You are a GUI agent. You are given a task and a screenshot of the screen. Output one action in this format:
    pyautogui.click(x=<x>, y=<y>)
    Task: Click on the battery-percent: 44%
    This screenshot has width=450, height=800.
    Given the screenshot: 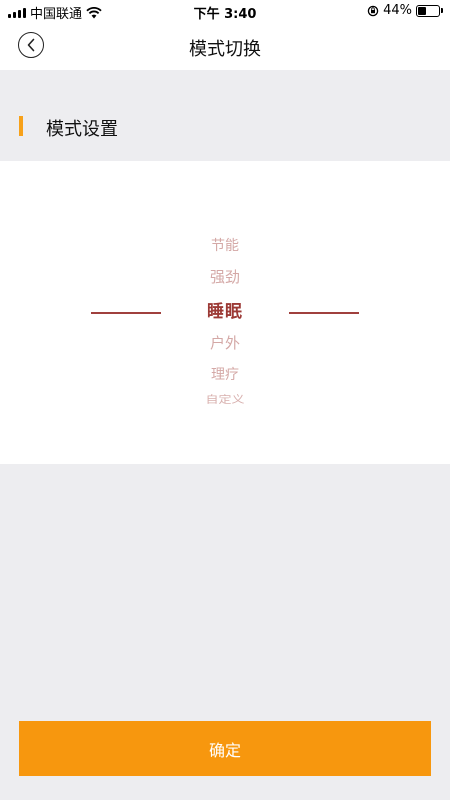 What is the action you would take?
    pyautogui.click(x=397, y=10)
    